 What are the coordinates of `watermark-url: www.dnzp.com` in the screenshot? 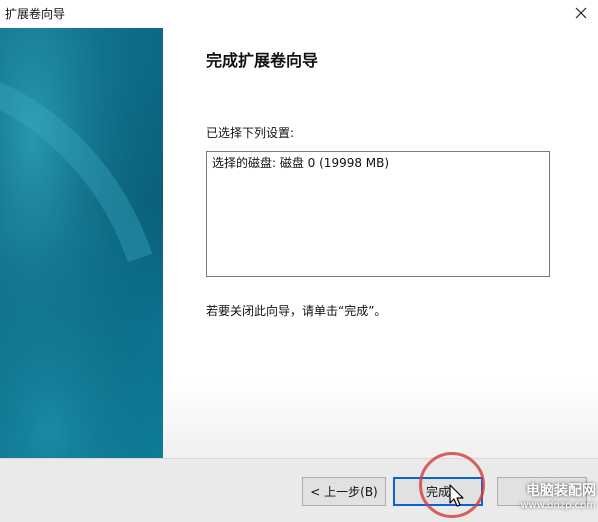 It's located at (558, 505).